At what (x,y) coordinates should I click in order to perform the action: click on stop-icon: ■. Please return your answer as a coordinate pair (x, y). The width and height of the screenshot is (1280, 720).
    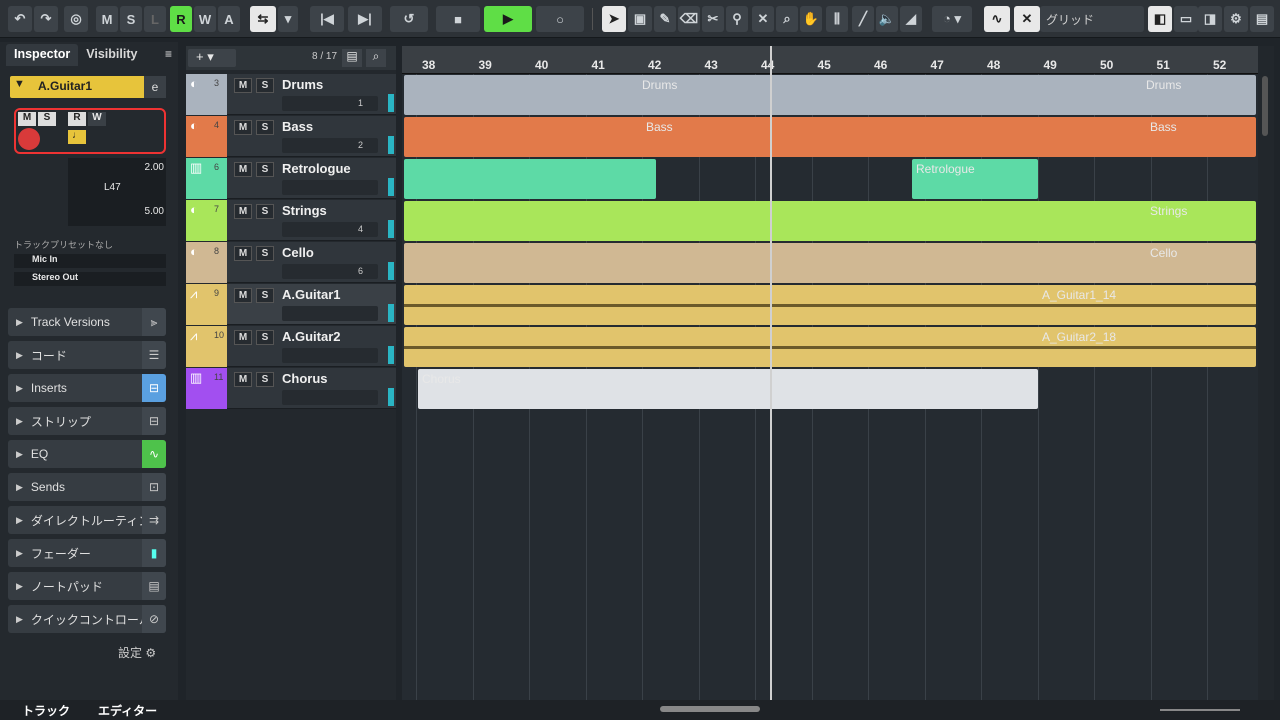
    Looking at the image, I should click on (458, 19).